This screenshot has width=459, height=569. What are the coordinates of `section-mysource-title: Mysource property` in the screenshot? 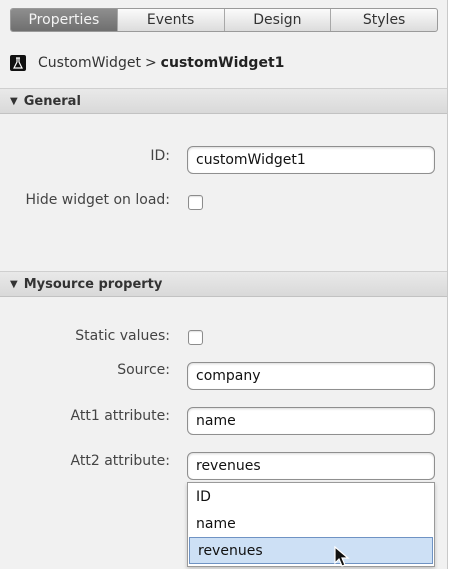 It's located at (93, 284).